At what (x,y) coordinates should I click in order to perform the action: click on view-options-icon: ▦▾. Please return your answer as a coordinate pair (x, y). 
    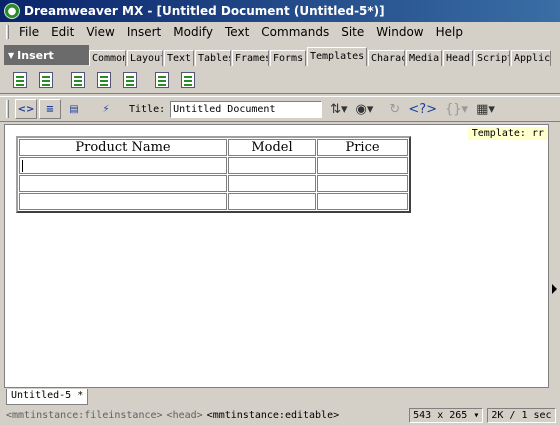
    Looking at the image, I should click on (485, 109).